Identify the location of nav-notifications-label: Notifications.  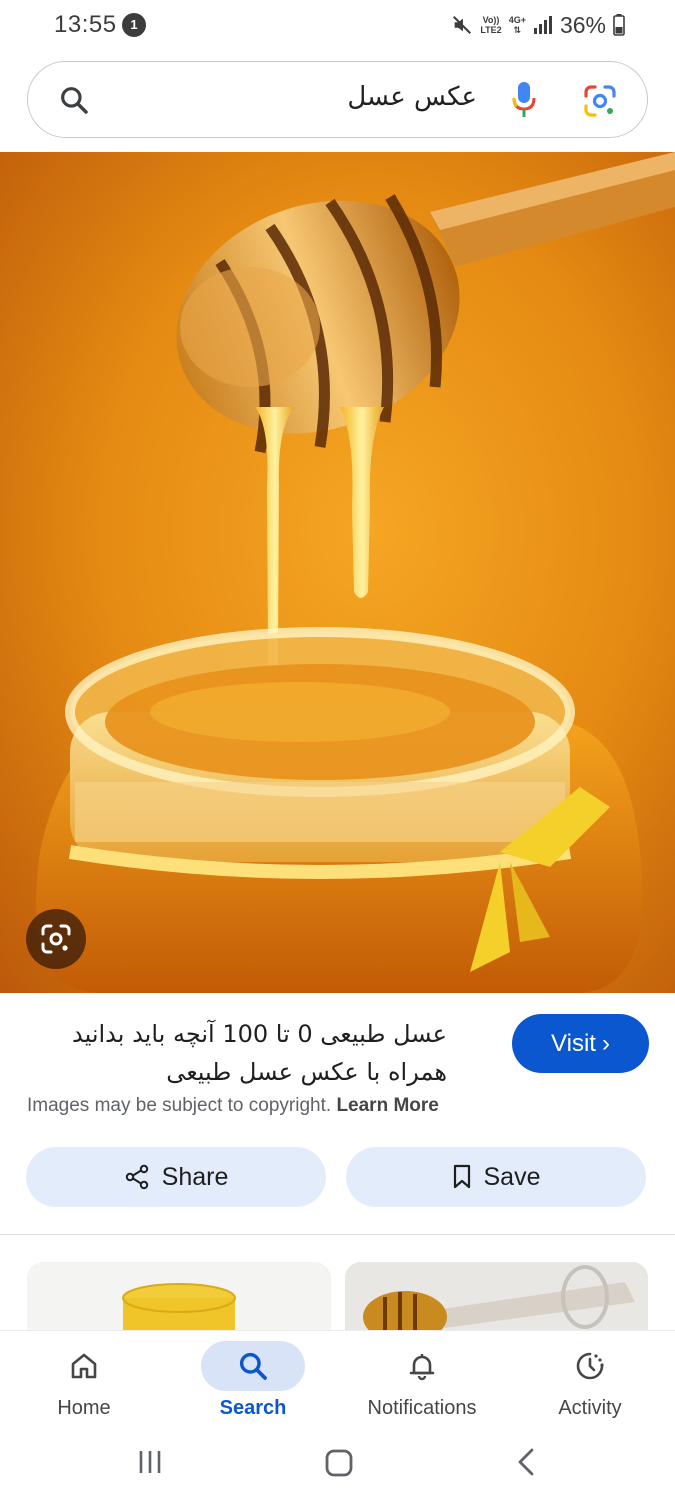
(422, 1408).